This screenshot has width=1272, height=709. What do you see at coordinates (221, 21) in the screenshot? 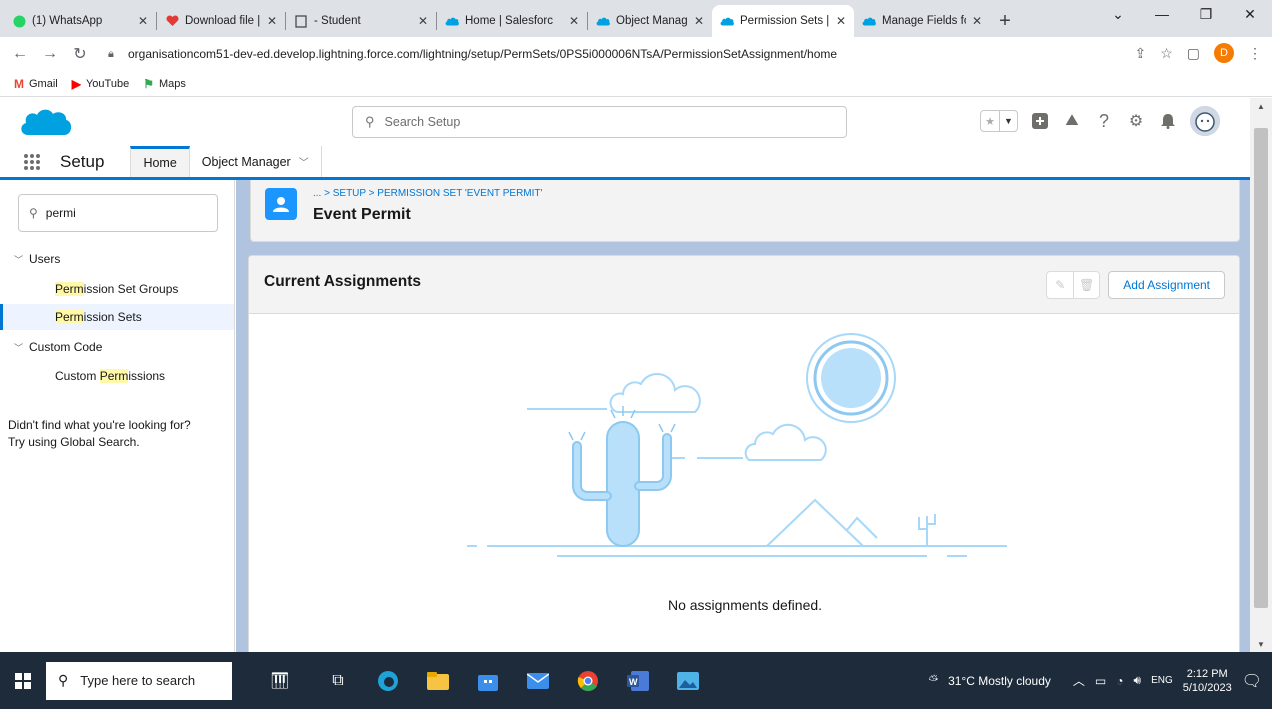
I see `browser-tab: Download file | il ✕` at bounding box center [221, 21].